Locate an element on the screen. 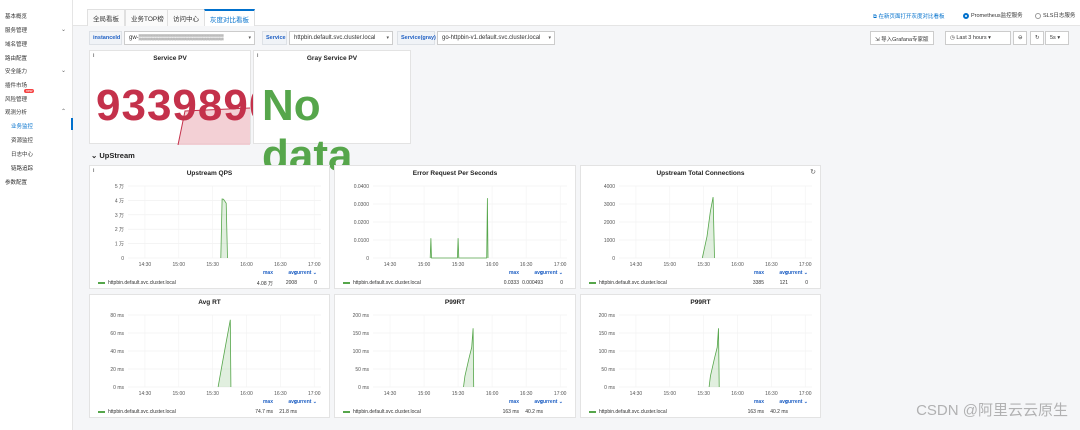  radio-sls: SLS日志服务 is located at coordinates (1055, 15).